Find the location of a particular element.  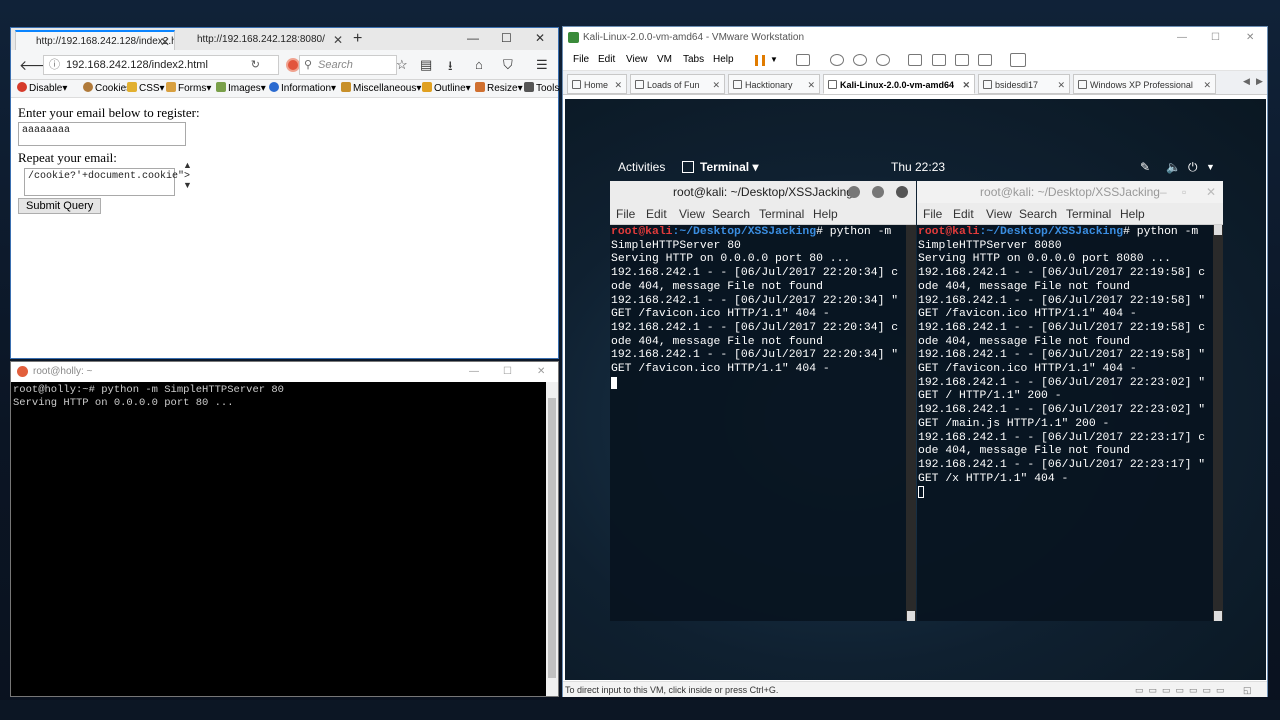

dev-disable: Disable▾ is located at coordinates (42, 88).